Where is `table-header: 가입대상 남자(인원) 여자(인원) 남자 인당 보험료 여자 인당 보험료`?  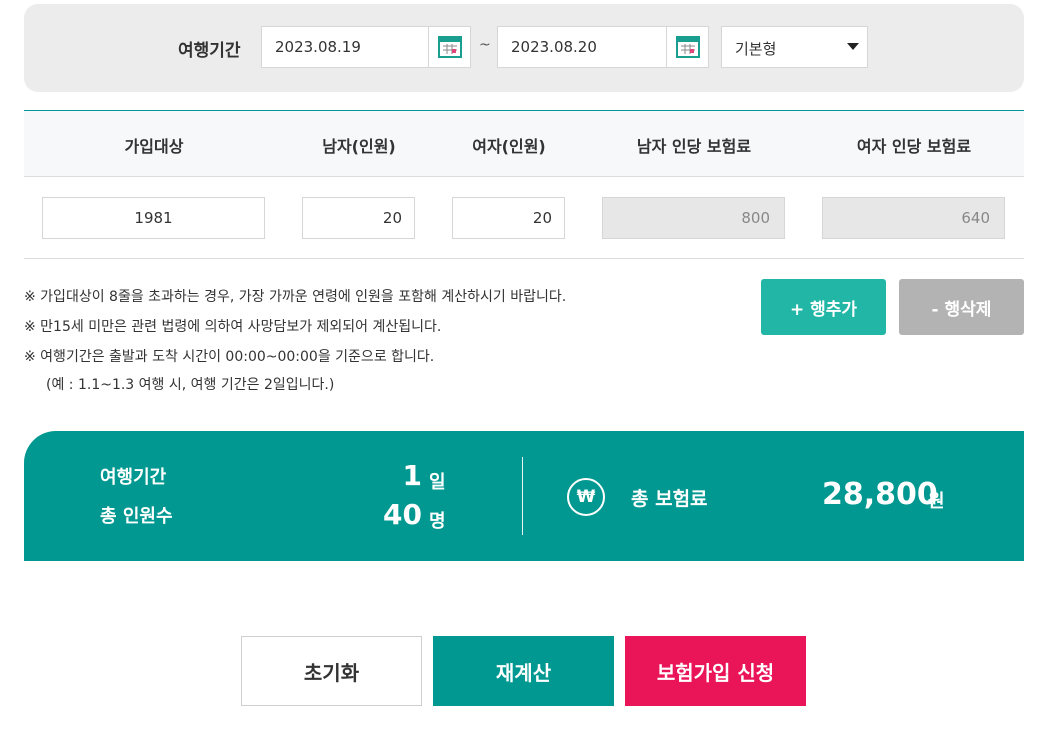
table-header: 가입대상 남자(인원) 여자(인원) 남자 인당 보험료 여자 인당 보험료 is located at coordinates (524, 144).